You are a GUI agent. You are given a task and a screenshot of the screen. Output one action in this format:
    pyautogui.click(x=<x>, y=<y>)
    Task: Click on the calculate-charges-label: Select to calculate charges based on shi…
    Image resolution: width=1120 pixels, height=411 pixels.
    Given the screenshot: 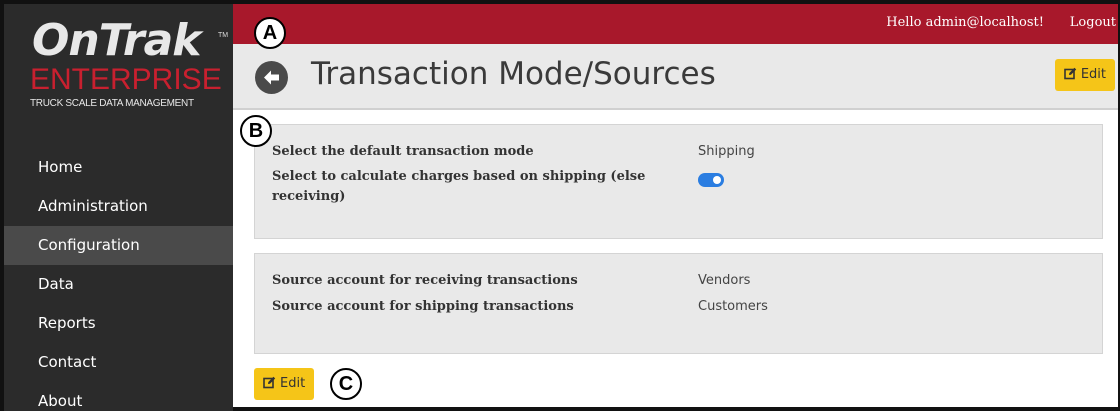 What is the action you would take?
    pyautogui.click(x=459, y=186)
    